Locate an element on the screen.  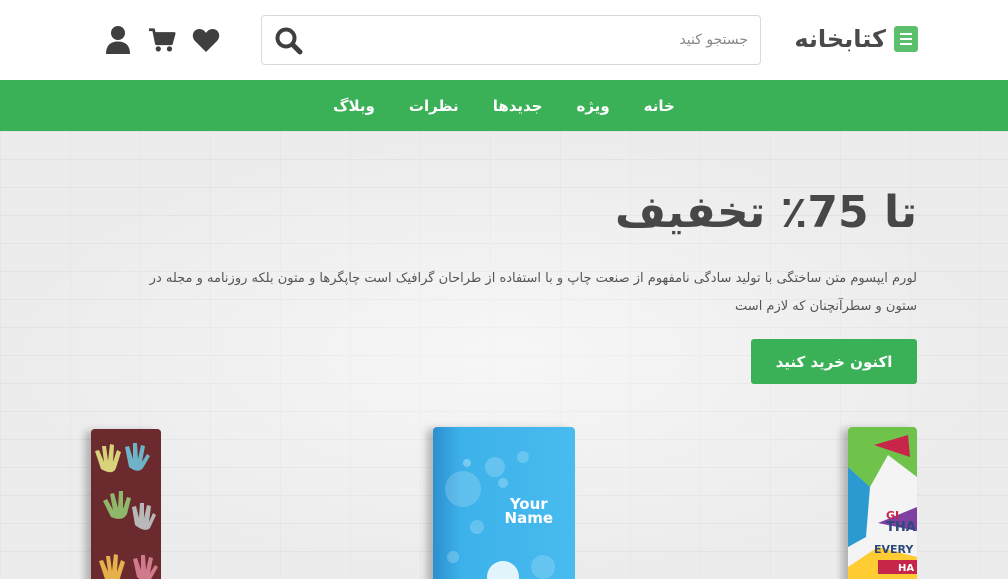
book-cover-thanks: GI THA EVERY HA is located at coordinates (882, 503).